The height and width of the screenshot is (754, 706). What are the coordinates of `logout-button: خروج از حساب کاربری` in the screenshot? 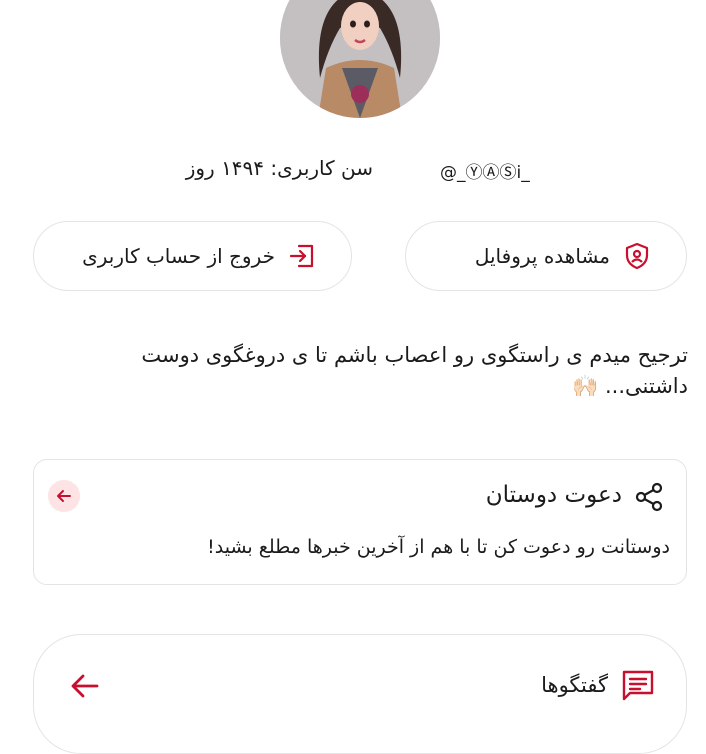 It's located at (192, 256).